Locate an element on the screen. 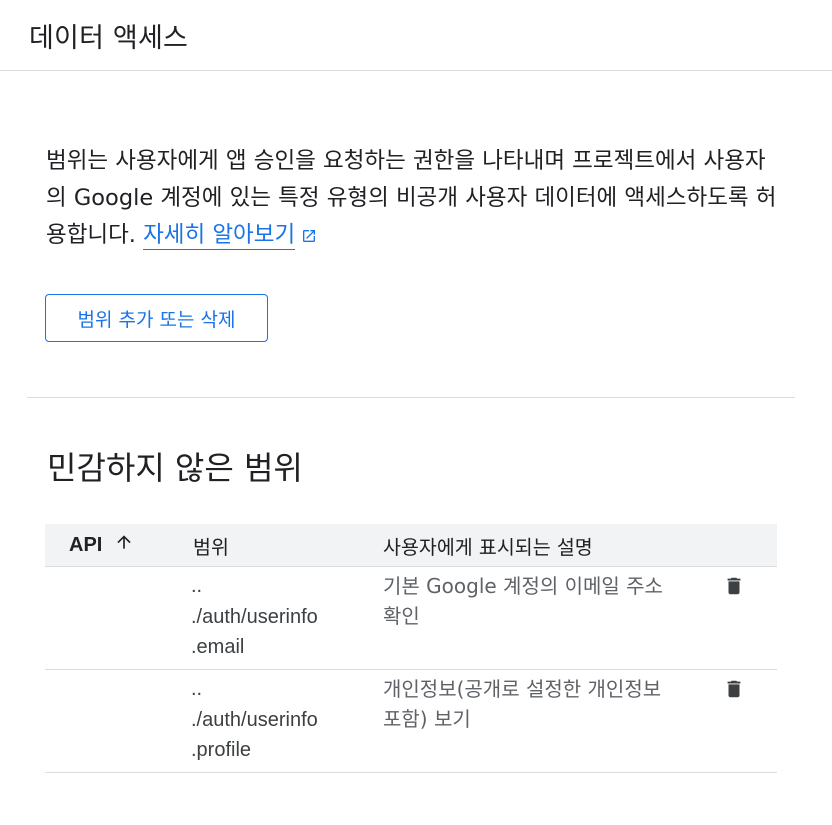 This screenshot has width=832, height=825. scope-cell: .. ./auth/userinfo .profile is located at coordinates (271, 720).